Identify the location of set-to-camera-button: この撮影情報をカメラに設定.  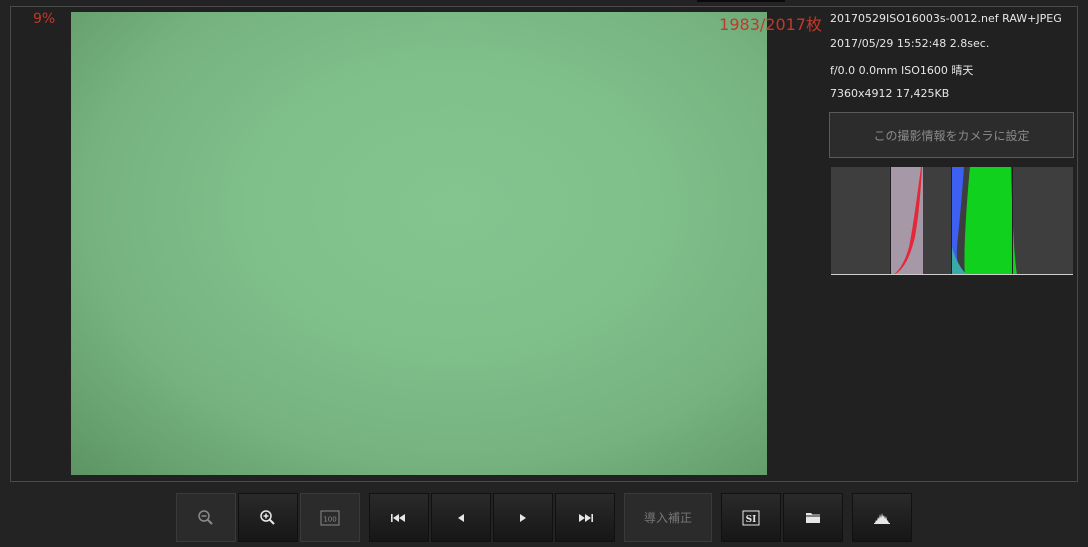
(951, 135).